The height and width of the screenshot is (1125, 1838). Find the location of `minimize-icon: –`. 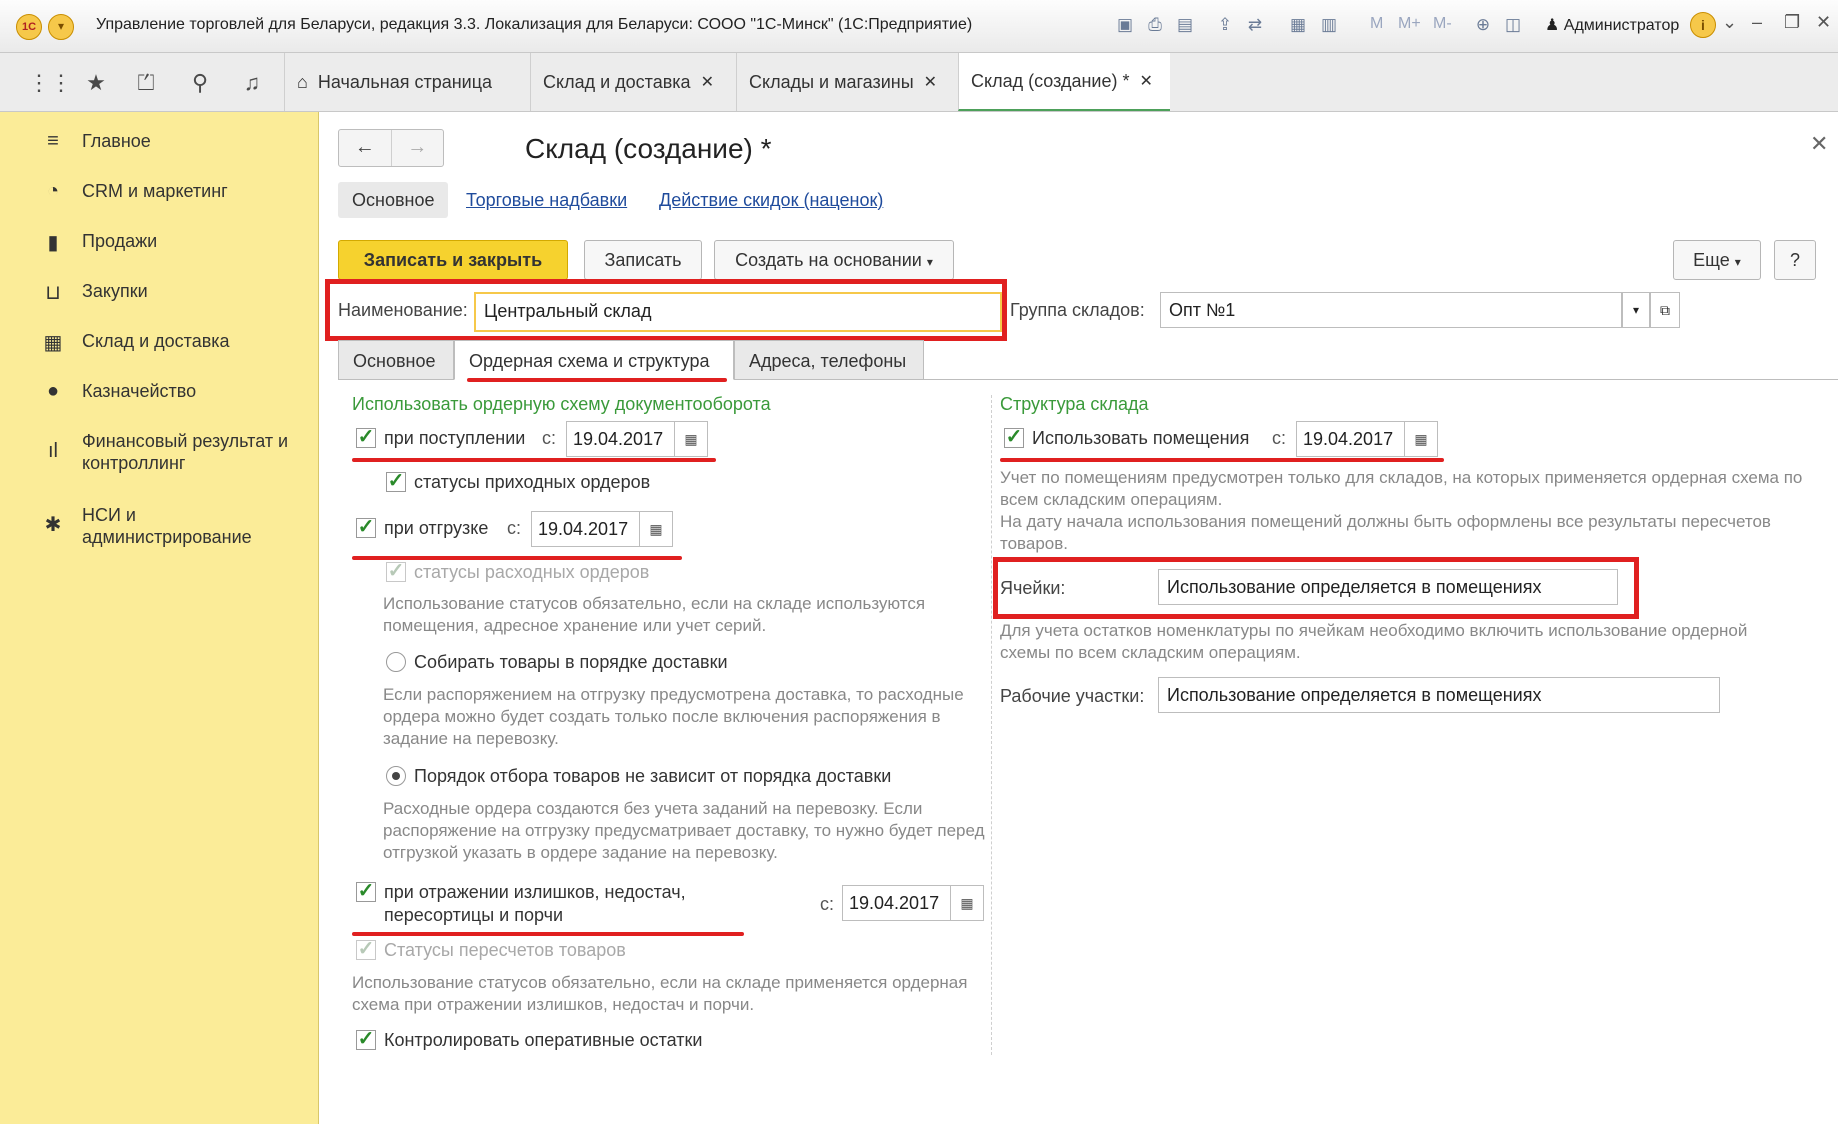

minimize-icon: – is located at coordinates (1757, 22).